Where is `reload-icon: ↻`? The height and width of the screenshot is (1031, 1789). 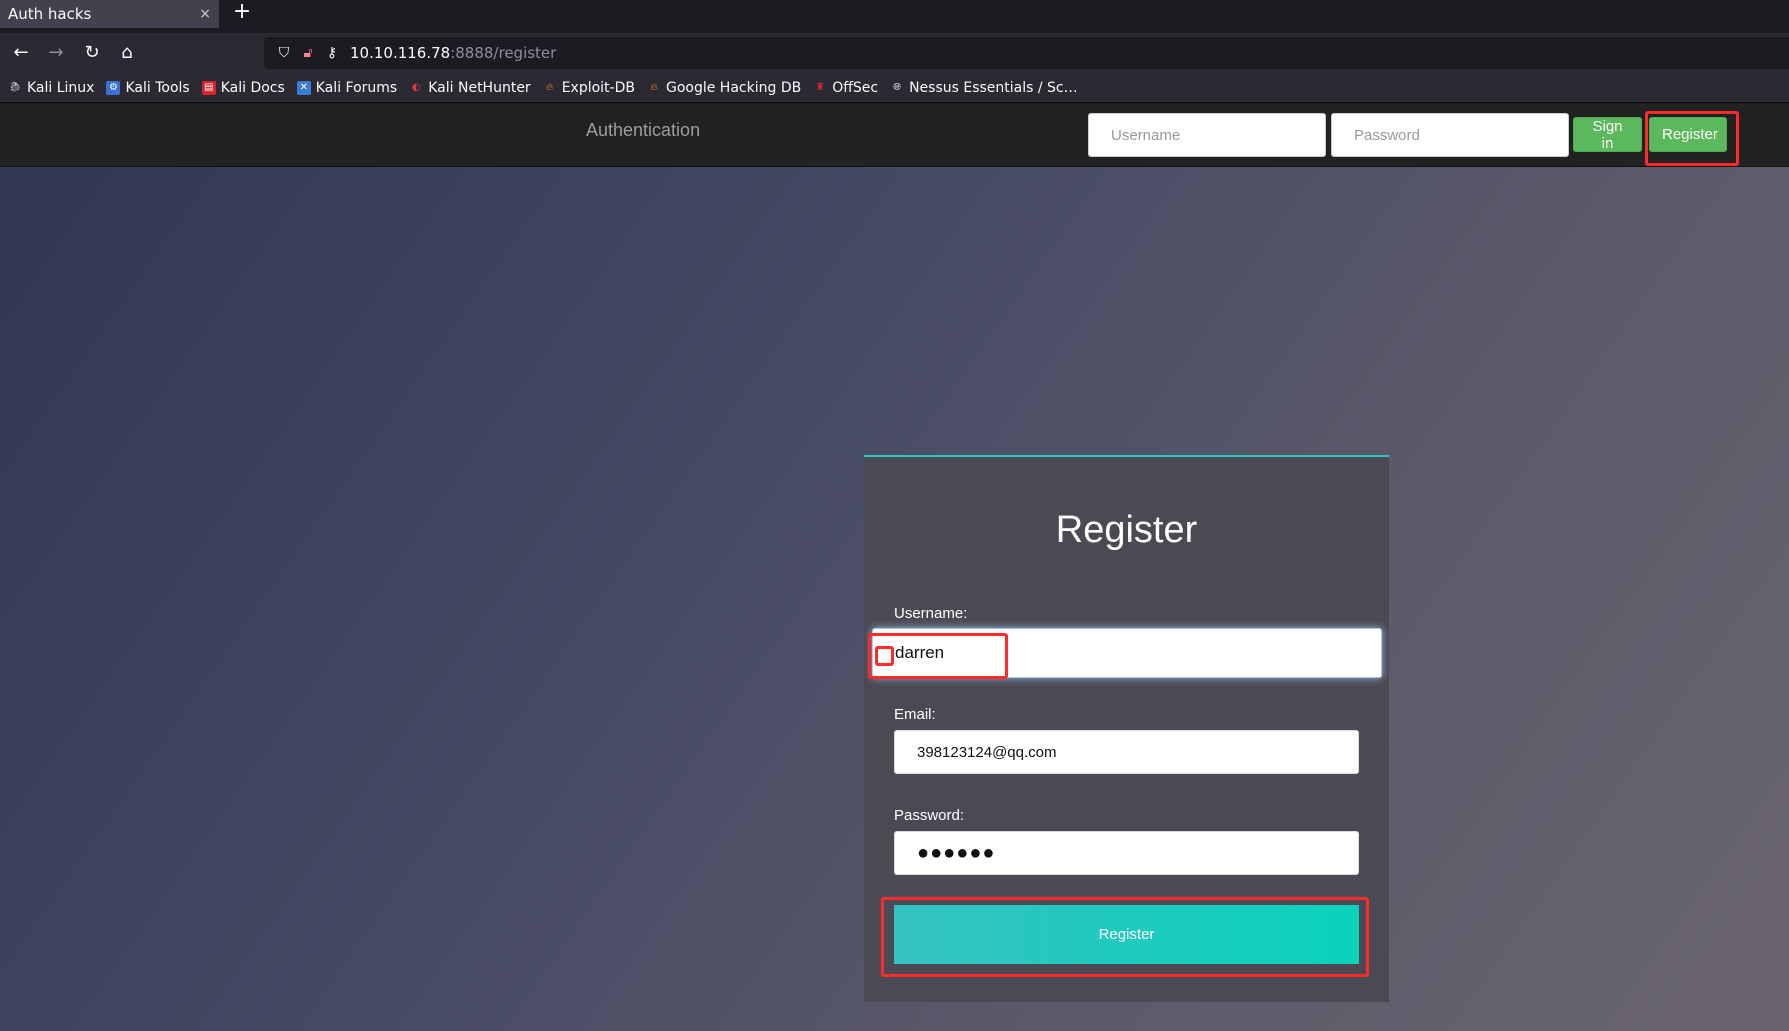
reload-icon: ↻ is located at coordinates (92, 53).